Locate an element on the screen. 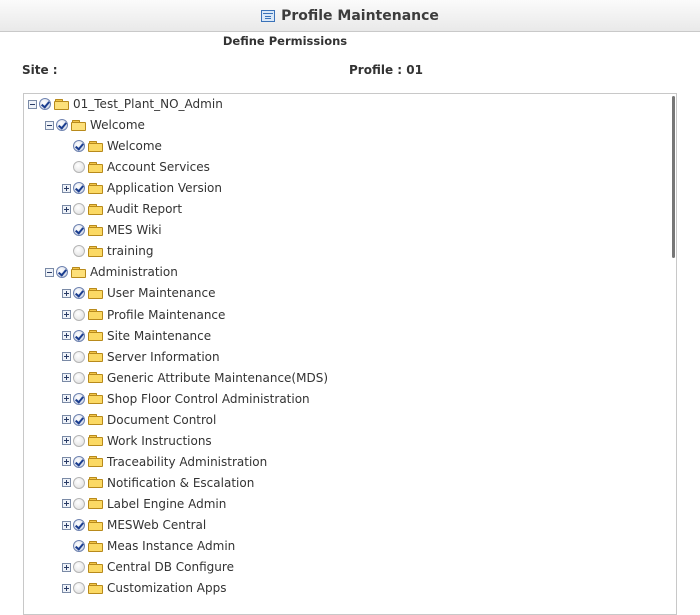  tree-node: 01_Test_Plant_NO_Admin is located at coordinates (125, 104).